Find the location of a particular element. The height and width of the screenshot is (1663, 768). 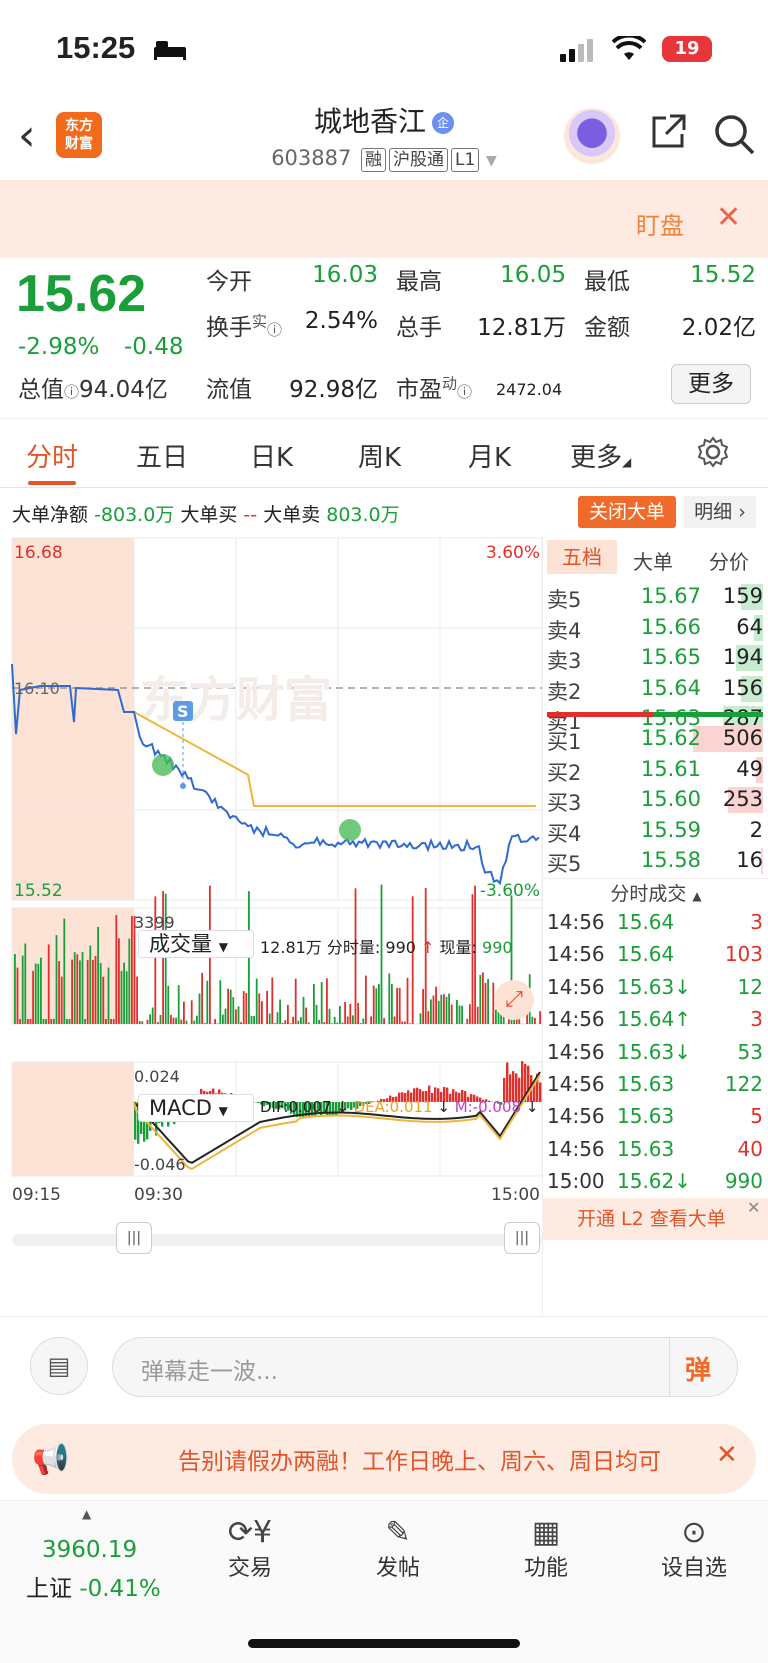

buy-row: 买4 15.59 2 is located at coordinates (655, 831).